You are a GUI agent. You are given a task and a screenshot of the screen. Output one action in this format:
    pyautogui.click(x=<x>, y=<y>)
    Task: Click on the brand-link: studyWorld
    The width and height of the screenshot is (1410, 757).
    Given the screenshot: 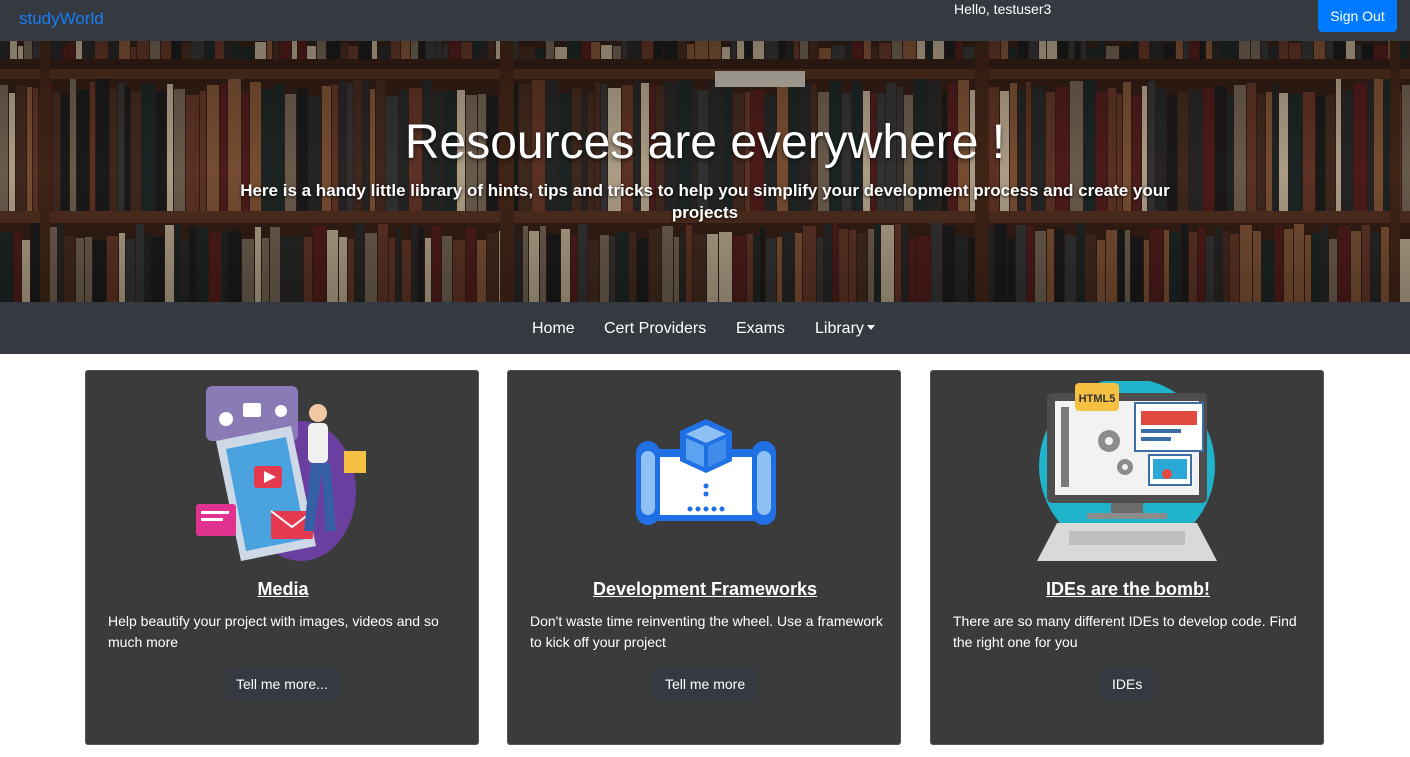 What is the action you would take?
    pyautogui.click(x=61, y=19)
    